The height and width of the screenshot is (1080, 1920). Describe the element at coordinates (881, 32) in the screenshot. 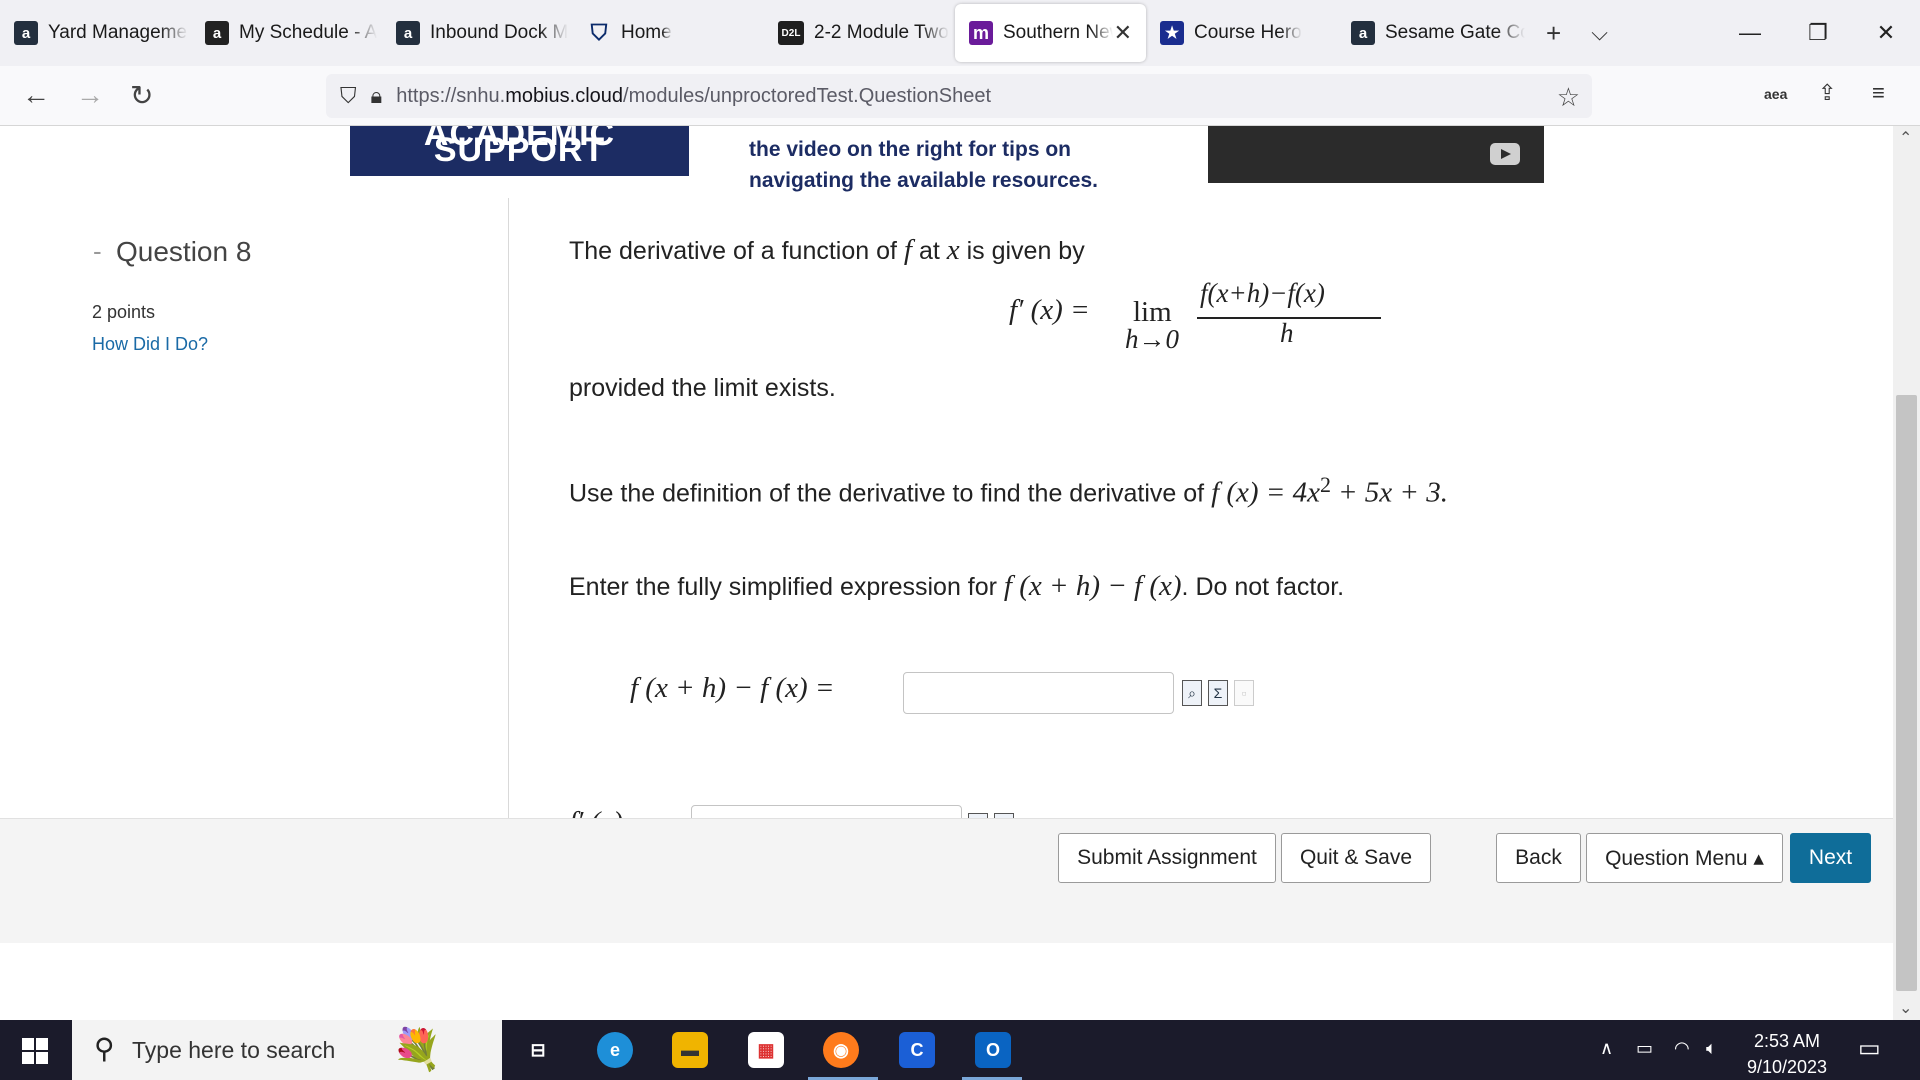

I see `tab-label: 2-2 Module Two` at that location.